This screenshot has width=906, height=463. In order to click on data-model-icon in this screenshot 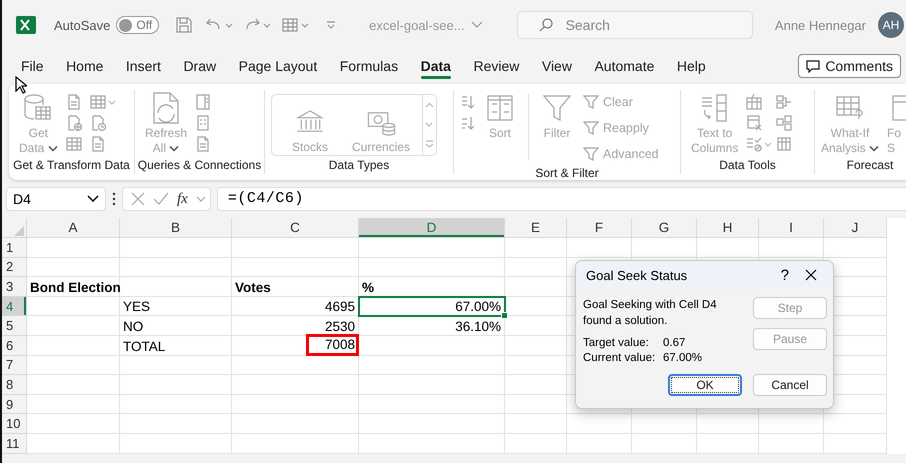, I will do `click(784, 144)`.